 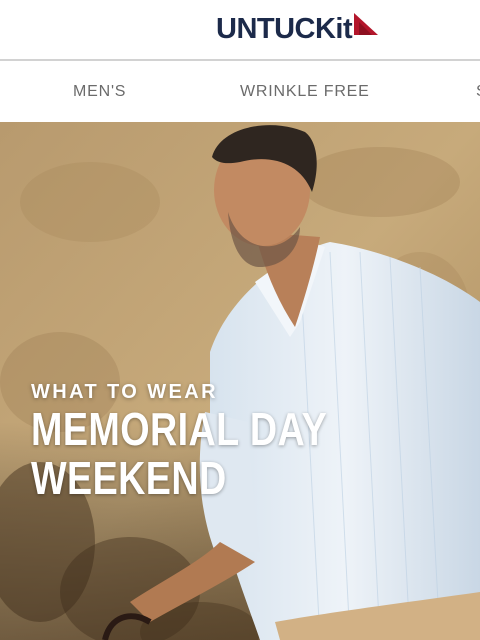 What do you see at coordinates (284, 29) in the screenshot?
I see `logo-wordmark: UNTUCKit` at bounding box center [284, 29].